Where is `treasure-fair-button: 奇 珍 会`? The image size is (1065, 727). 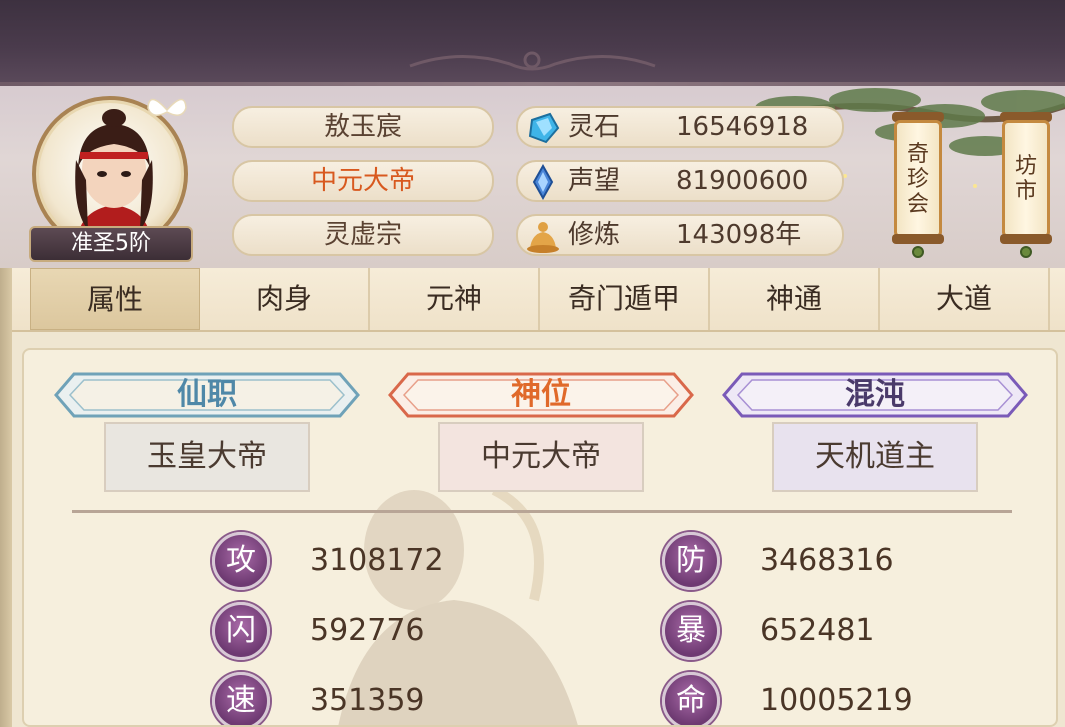
treasure-fair-button: 奇 珍 会 is located at coordinates (918, 178).